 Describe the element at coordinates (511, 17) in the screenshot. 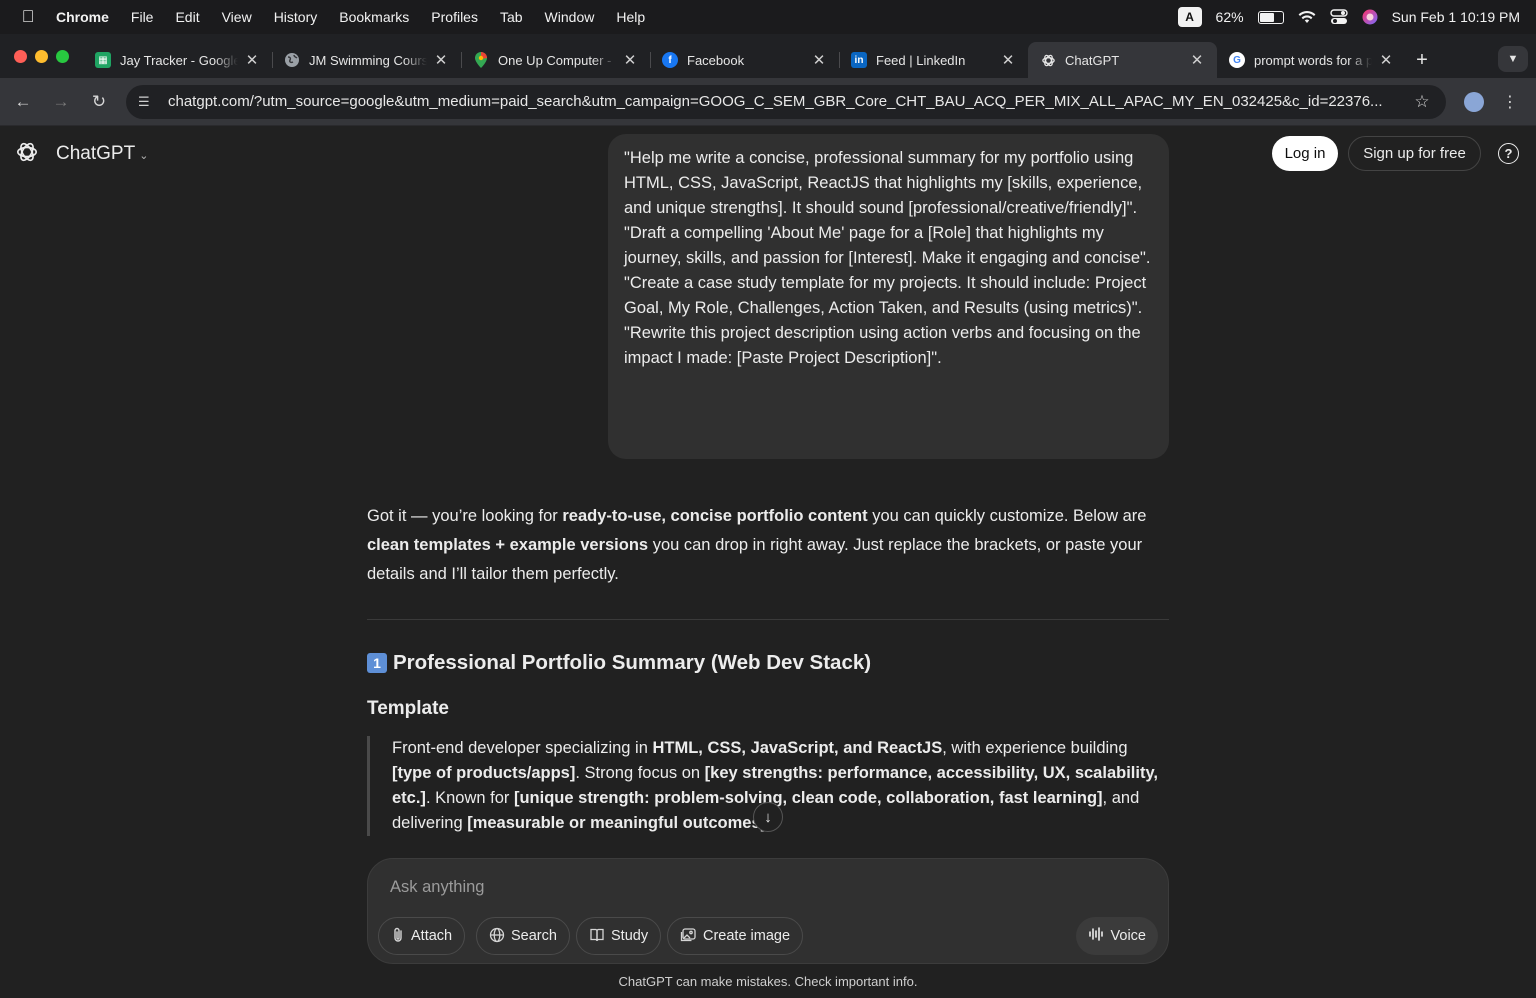

I see `menu-tab: Tab` at that location.